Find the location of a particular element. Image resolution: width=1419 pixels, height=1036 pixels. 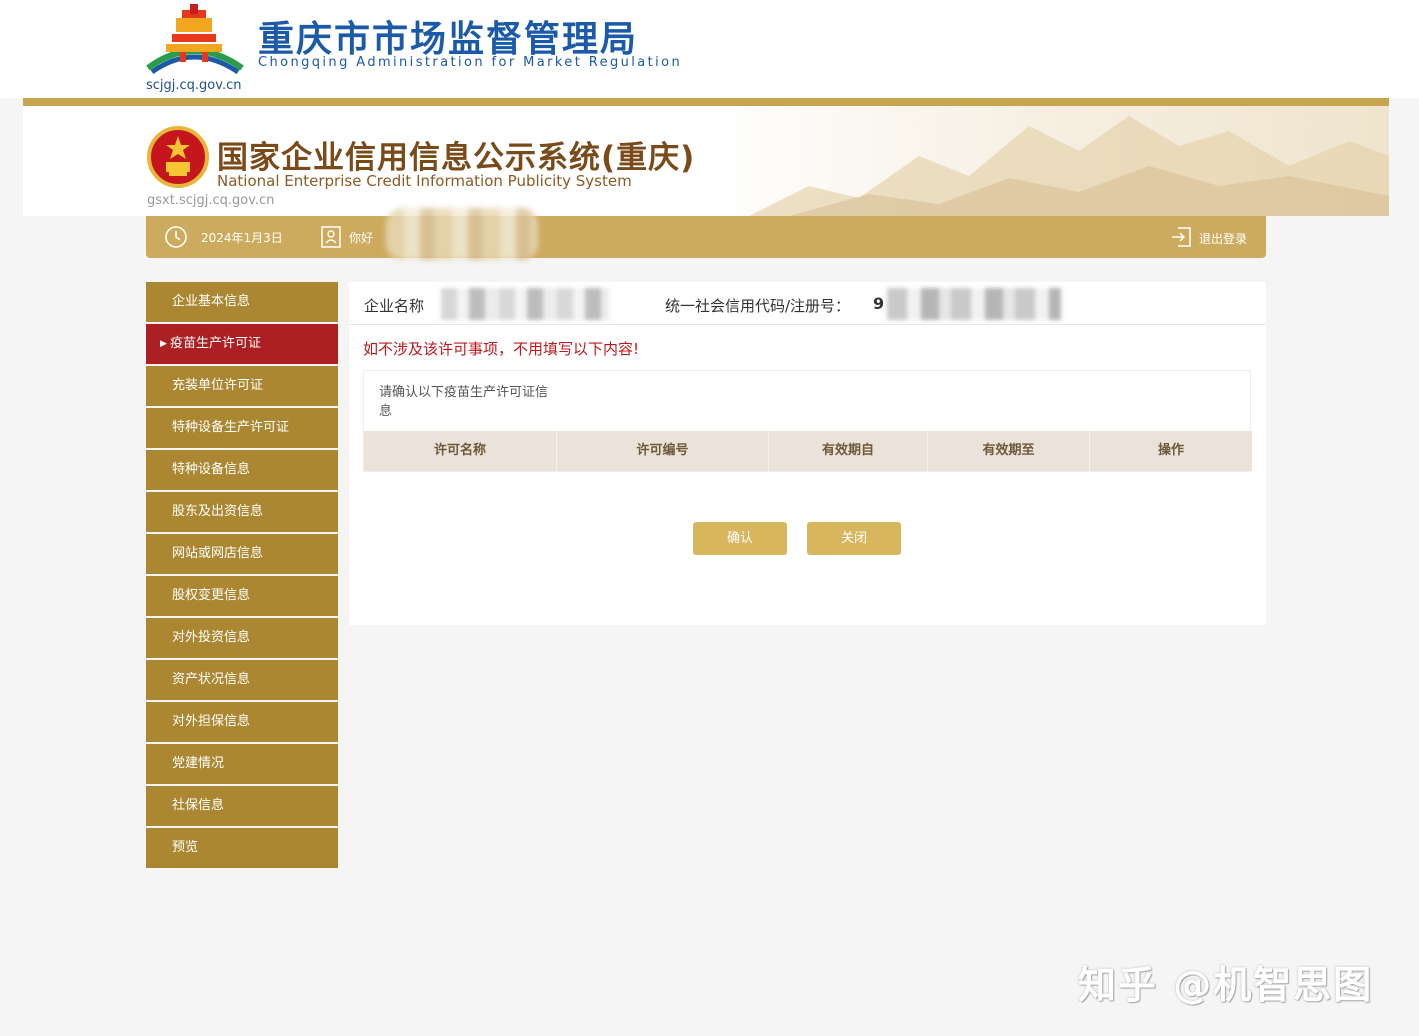

sidebar-item-label: 对外投资信息 is located at coordinates (211, 637).